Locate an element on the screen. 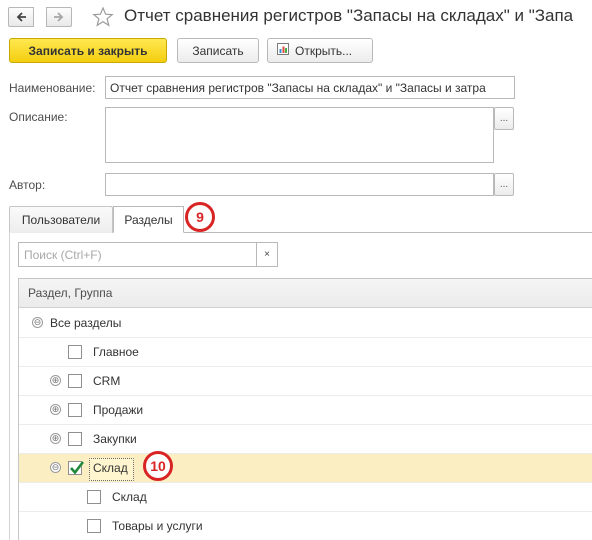  row-label: Главное is located at coordinates (116, 352).